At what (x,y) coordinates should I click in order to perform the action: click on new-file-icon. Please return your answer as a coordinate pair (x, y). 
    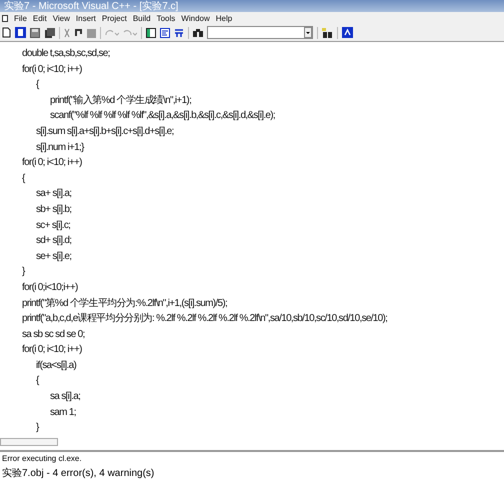
    Looking at the image, I should click on (6, 32).